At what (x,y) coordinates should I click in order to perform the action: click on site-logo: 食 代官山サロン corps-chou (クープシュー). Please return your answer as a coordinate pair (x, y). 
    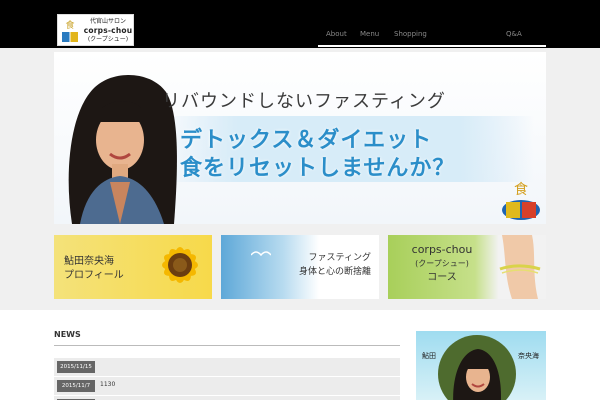
    Looking at the image, I should click on (95, 30).